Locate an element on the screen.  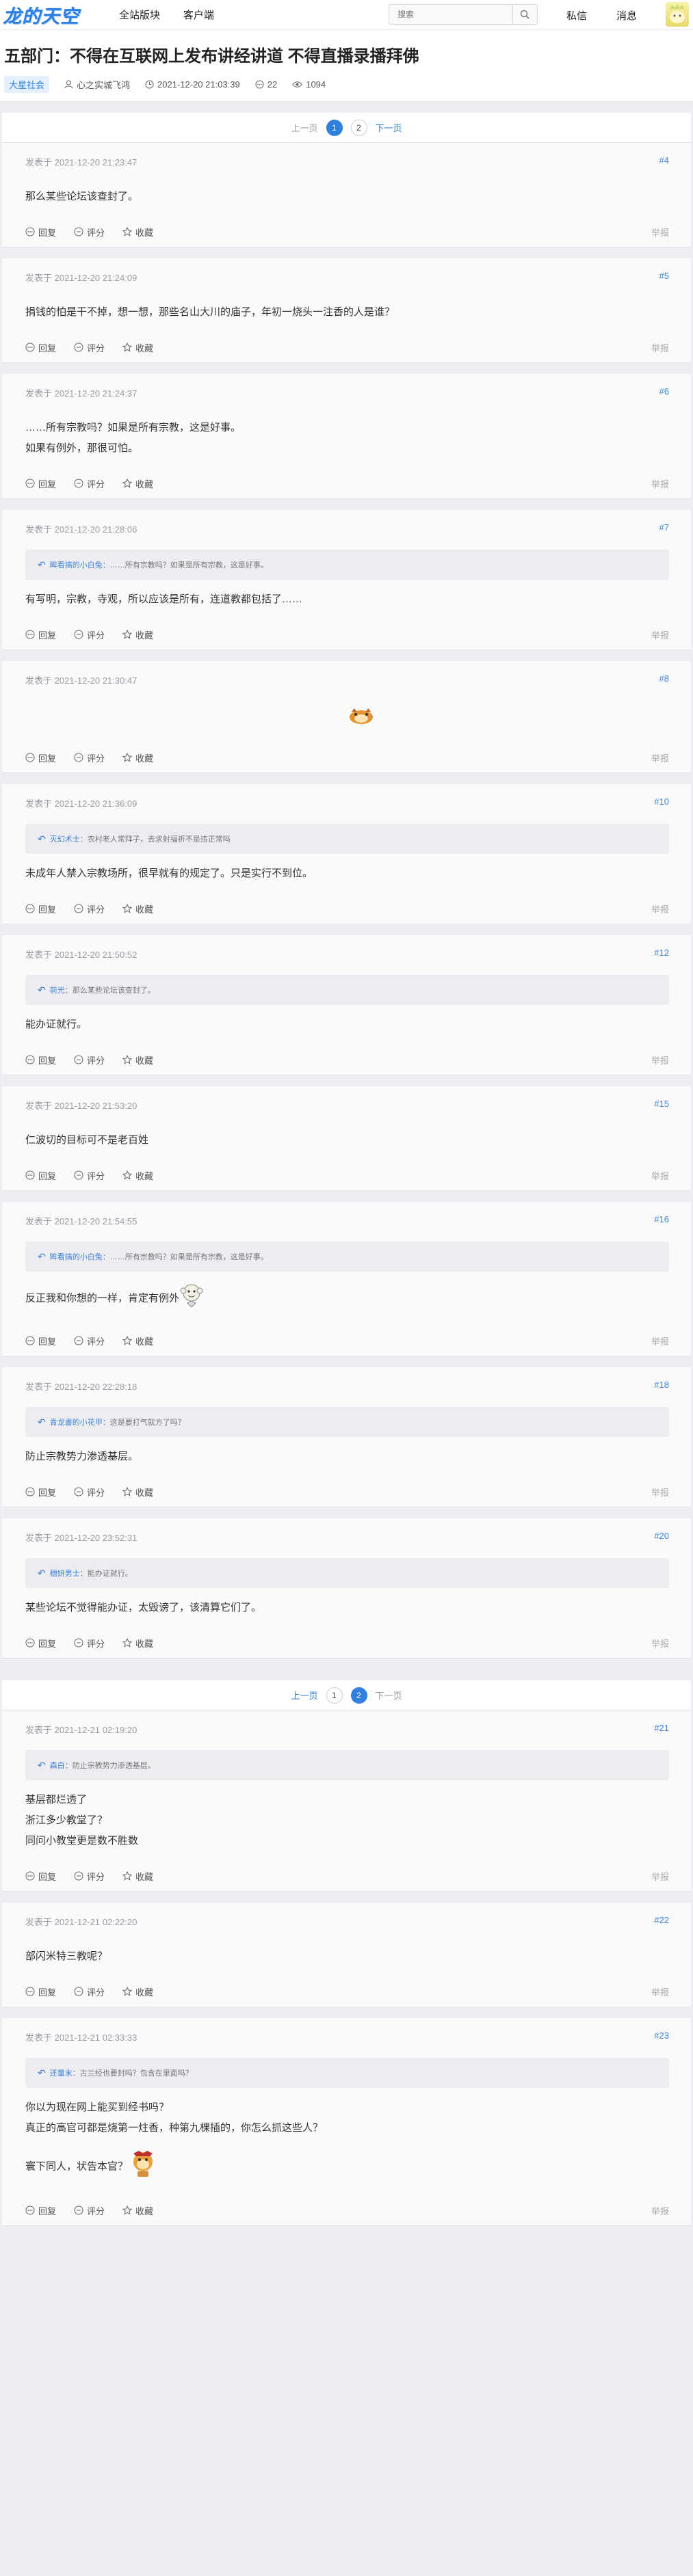
quote-author: 灭幻术士 is located at coordinates (65, 838).